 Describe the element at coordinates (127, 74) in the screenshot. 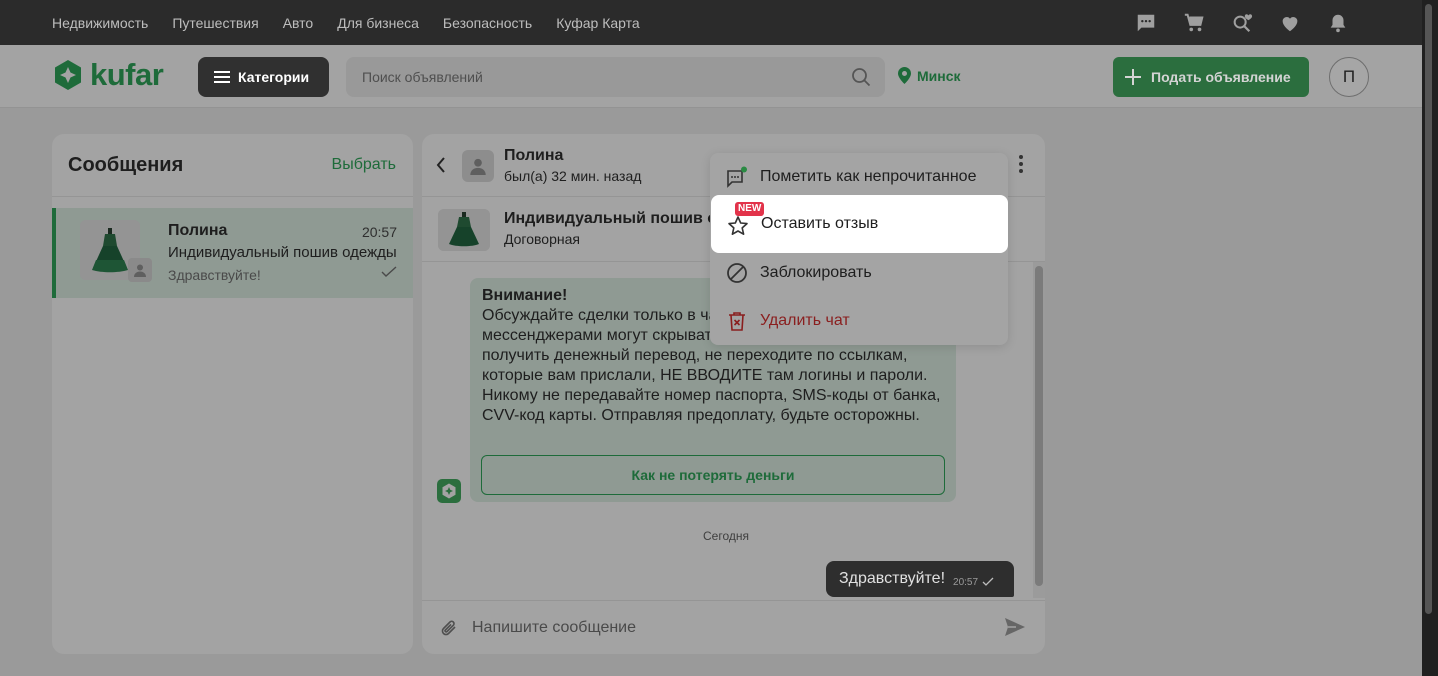

I see `logo-text: kufar` at that location.